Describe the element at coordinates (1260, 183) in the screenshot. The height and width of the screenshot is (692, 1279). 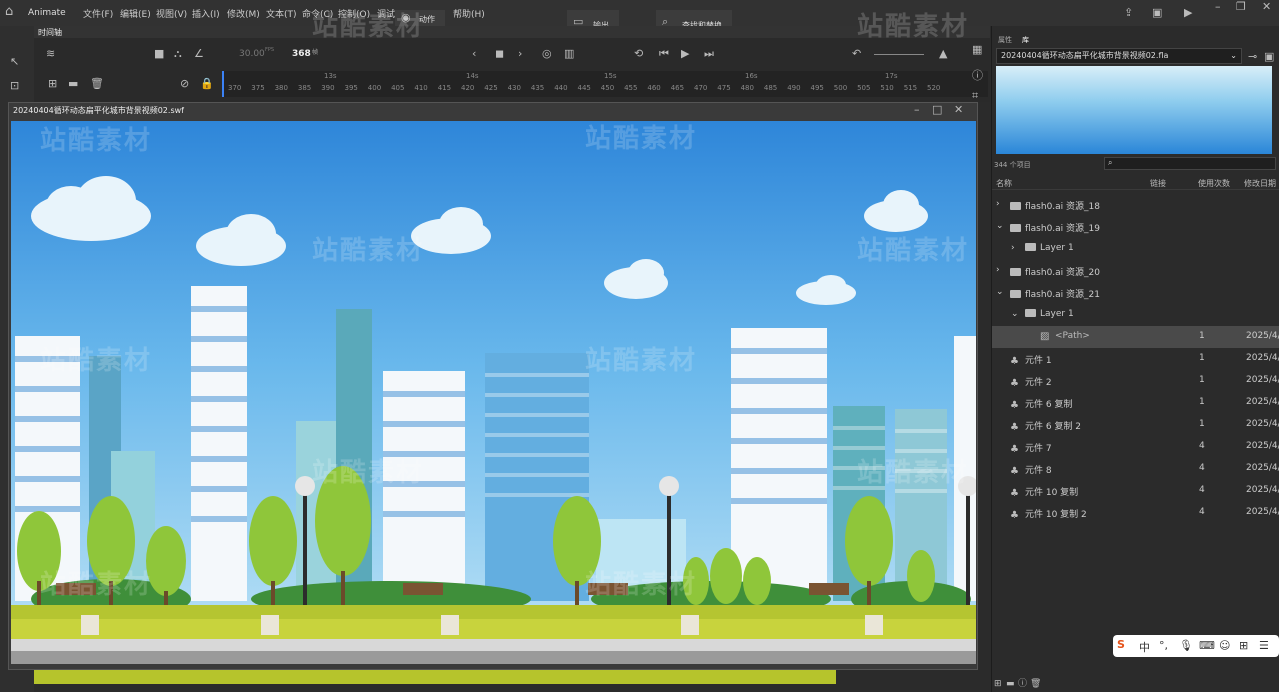
I see `col-modified: 修改日期` at that location.